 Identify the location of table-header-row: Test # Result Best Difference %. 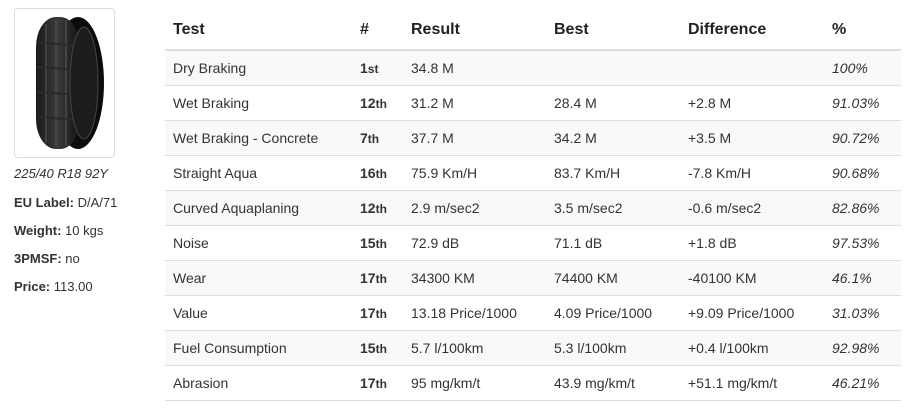
(533, 30).